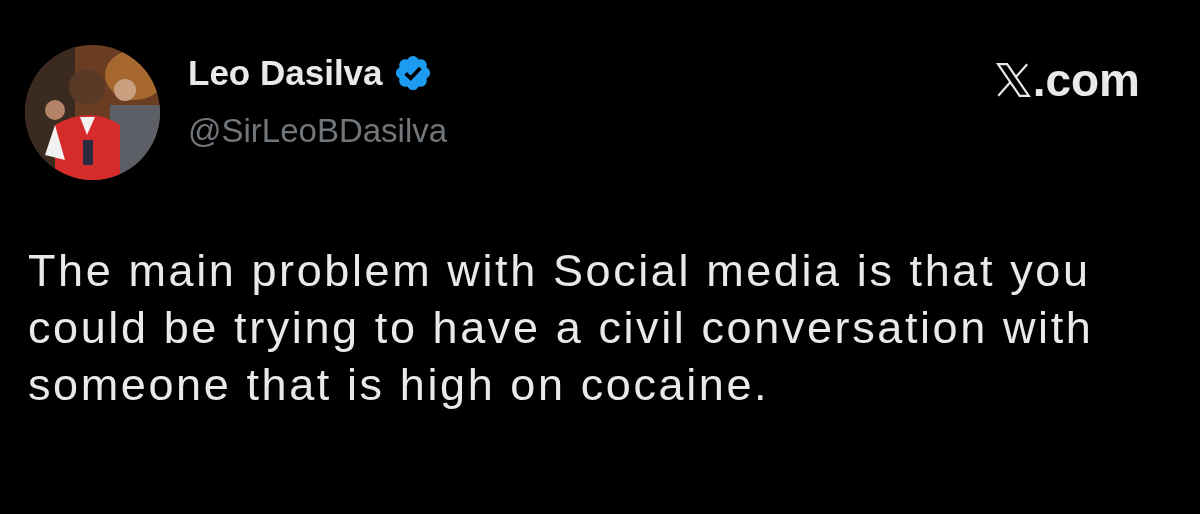 This screenshot has height=514, width=1200. What do you see at coordinates (318, 131) in the screenshot?
I see `user-handle: @SirLeoBDasilva` at bounding box center [318, 131].